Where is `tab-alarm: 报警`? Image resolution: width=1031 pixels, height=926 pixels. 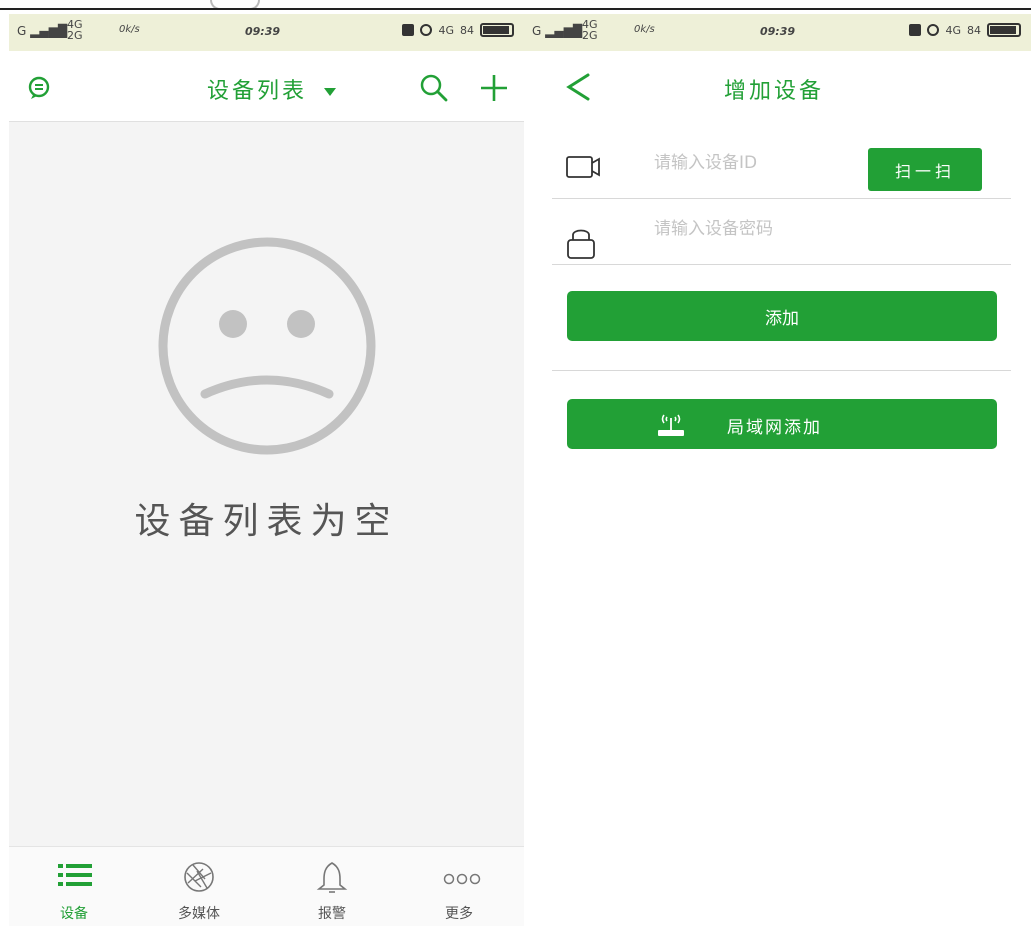
tab-alarm: 报警 is located at coordinates (332, 886).